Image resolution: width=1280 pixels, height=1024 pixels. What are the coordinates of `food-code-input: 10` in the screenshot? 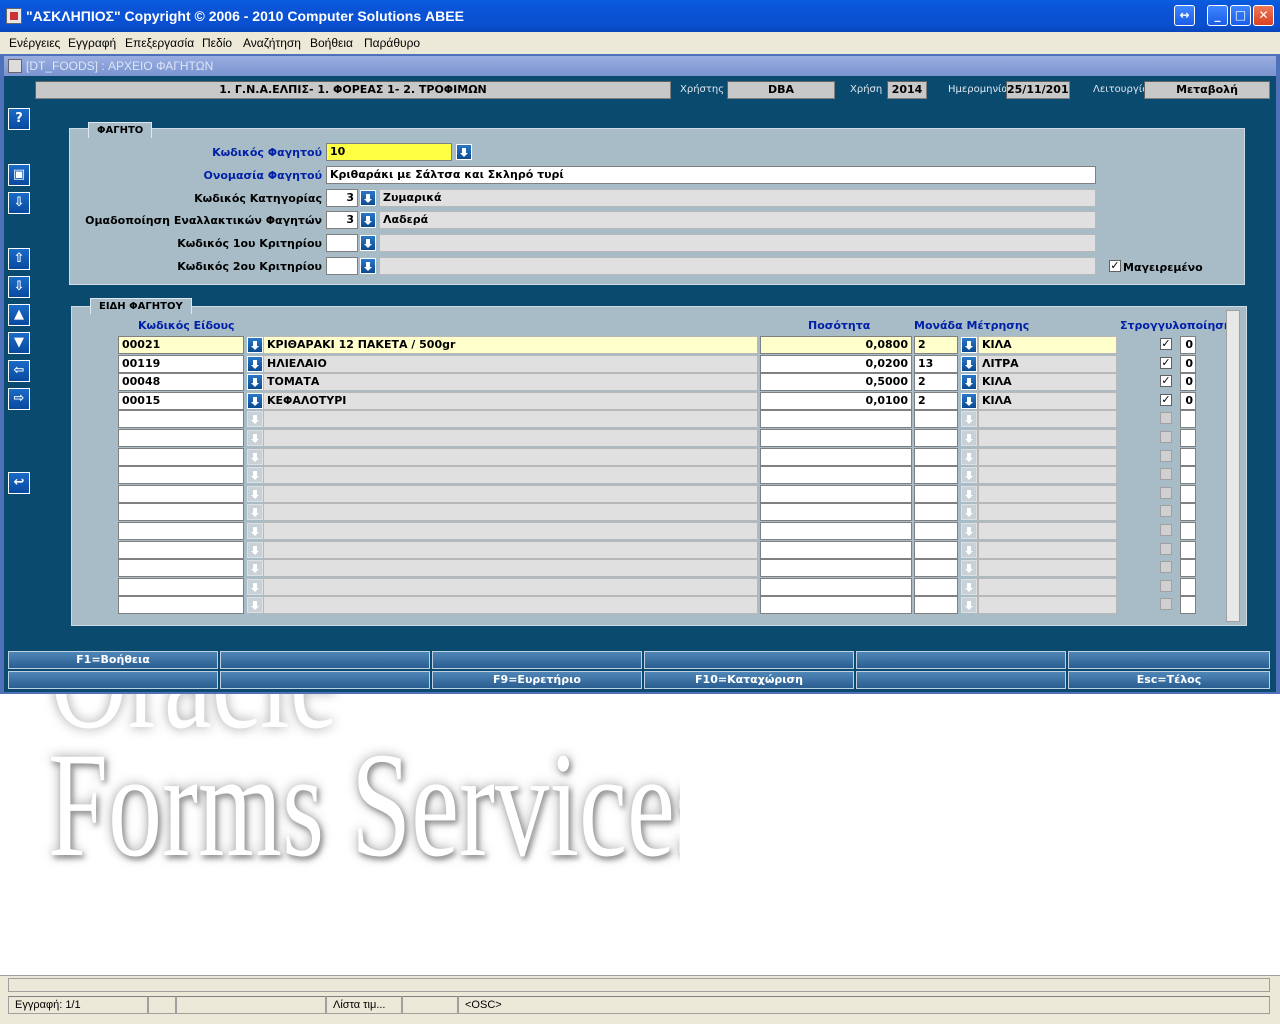 It's located at (389, 152).